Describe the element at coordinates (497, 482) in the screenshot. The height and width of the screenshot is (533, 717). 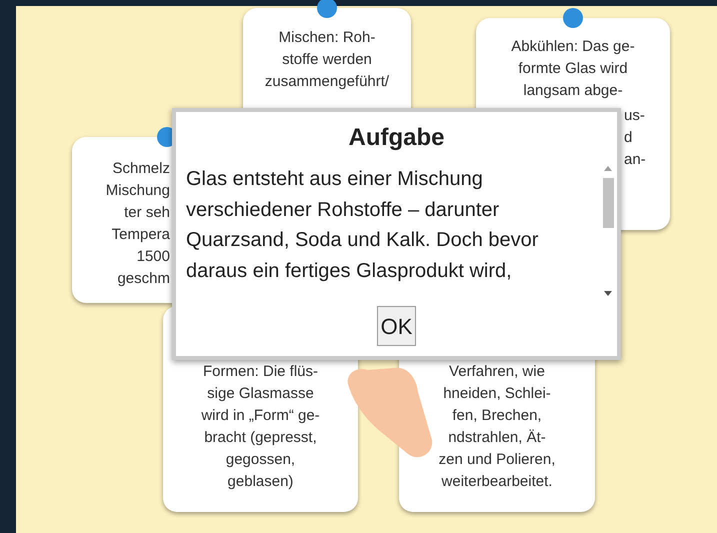
I see `card-text: weiterbearbeitet.` at that location.